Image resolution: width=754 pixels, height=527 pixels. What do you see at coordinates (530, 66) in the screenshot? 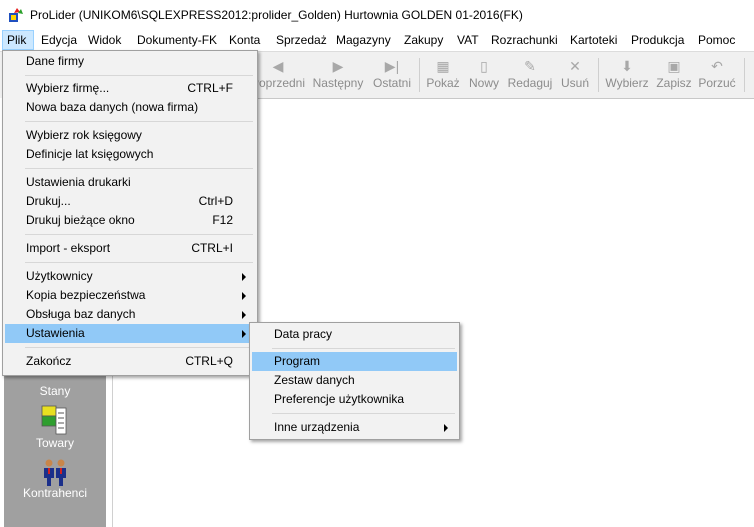
I see `edit-icon: ✎` at bounding box center [530, 66].